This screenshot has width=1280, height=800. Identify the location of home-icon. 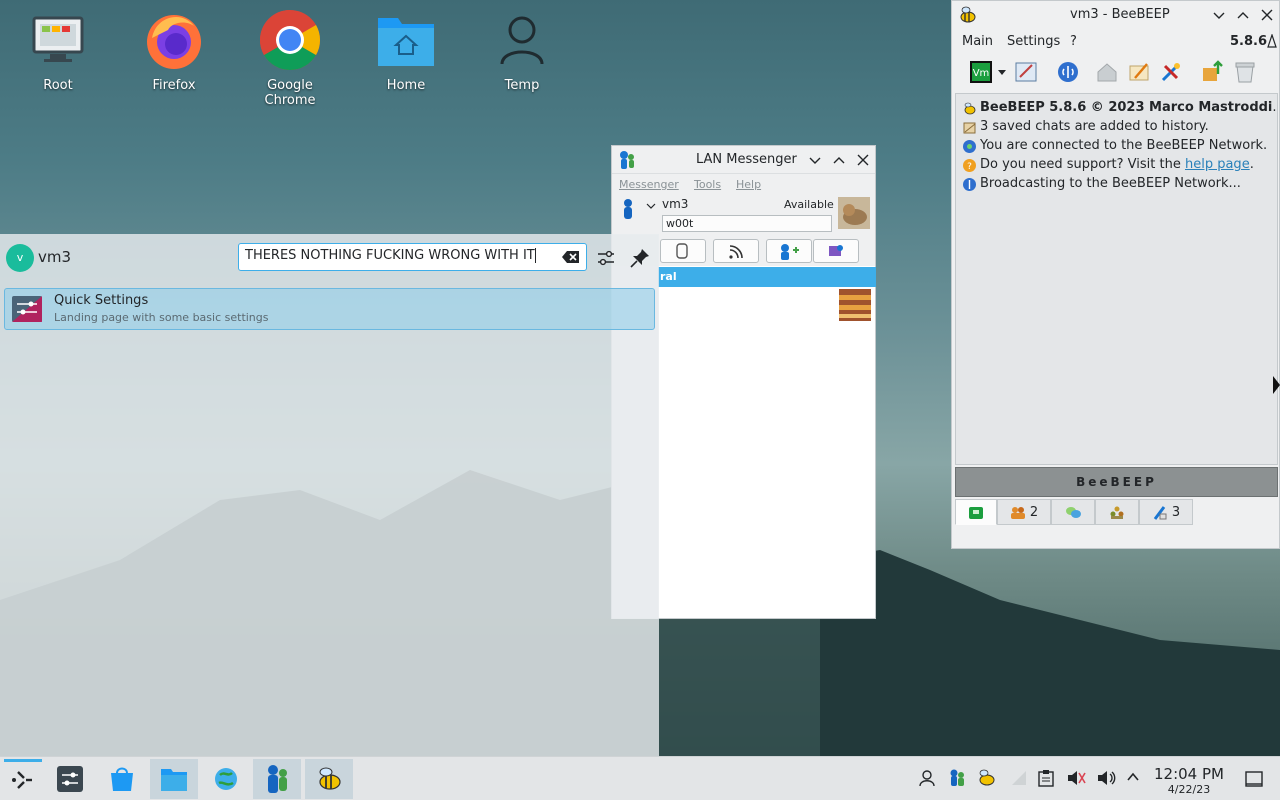
(1107, 72).